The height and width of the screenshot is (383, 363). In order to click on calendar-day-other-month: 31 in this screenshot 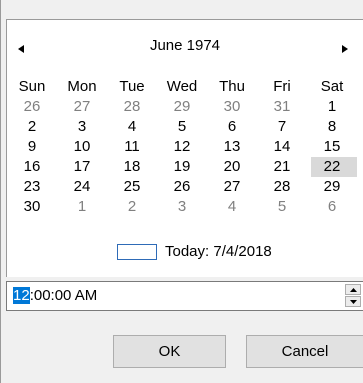, I will do `click(282, 107)`.